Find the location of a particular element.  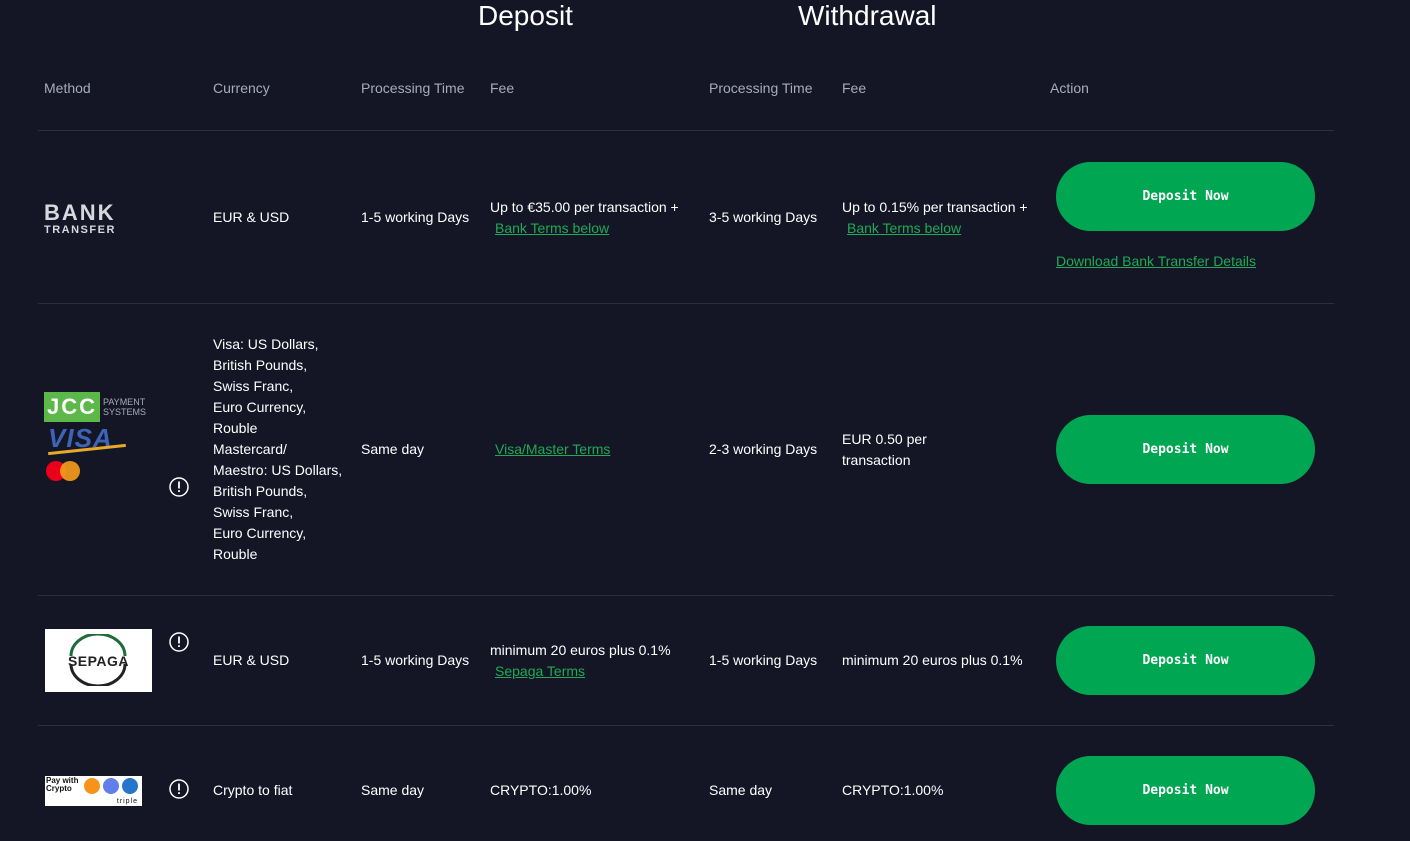

jcc-logo-subtitle-line1: PAYMENT is located at coordinates (124, 402).